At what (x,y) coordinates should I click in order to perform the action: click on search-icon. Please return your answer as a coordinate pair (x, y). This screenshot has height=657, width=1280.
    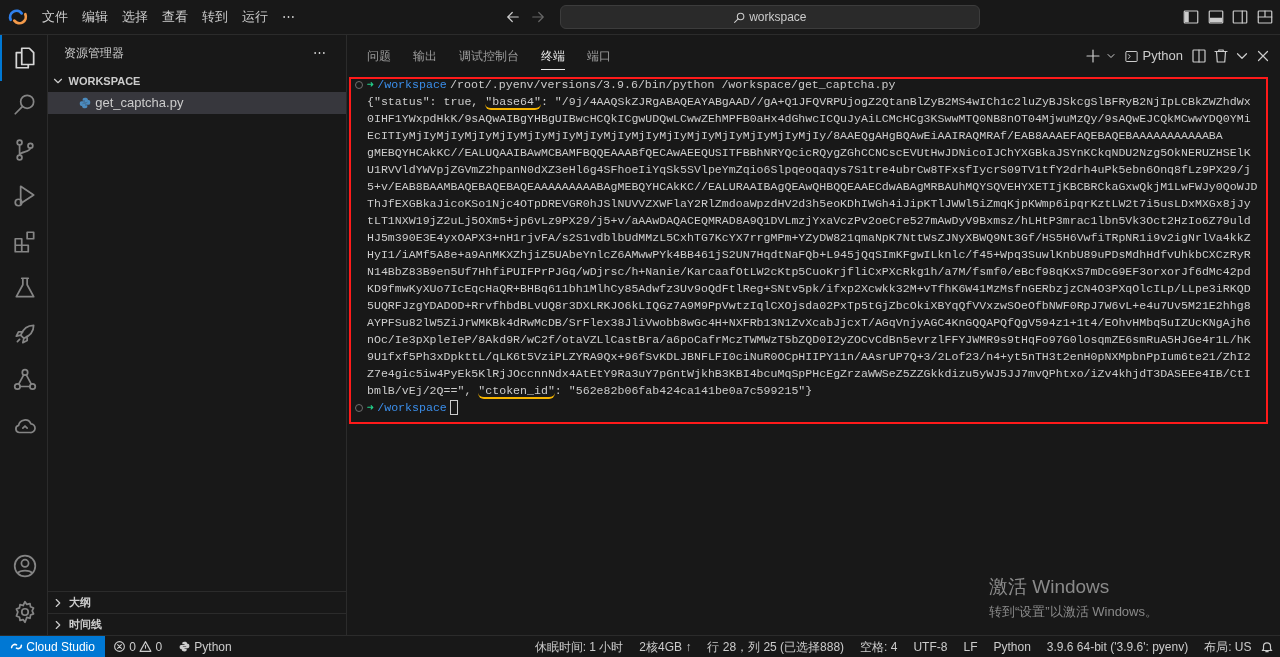
    Looking at the image, I should click on (739, 17).